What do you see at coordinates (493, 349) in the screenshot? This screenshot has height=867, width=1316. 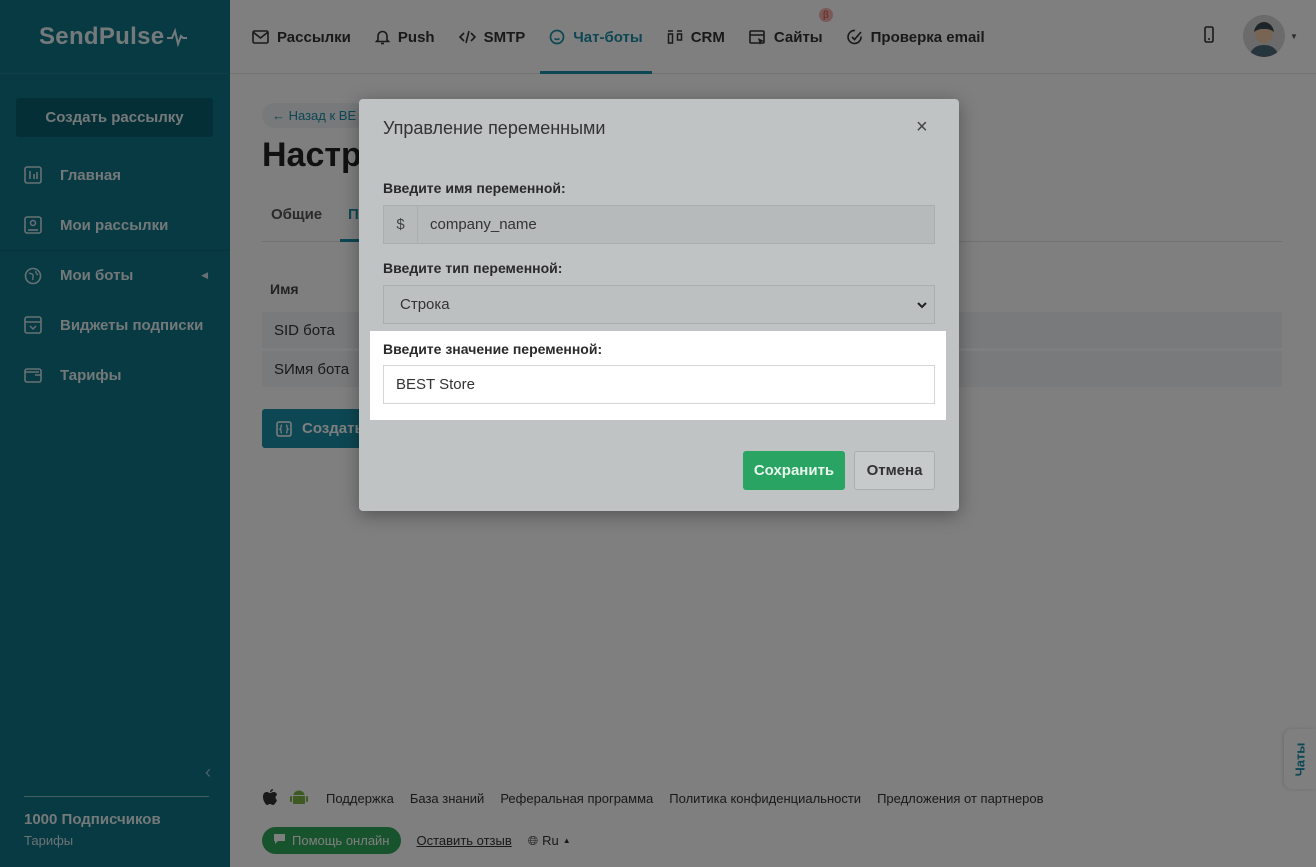 I see `value-label: Введите значение переменной:` at bounding box center [493, 349].